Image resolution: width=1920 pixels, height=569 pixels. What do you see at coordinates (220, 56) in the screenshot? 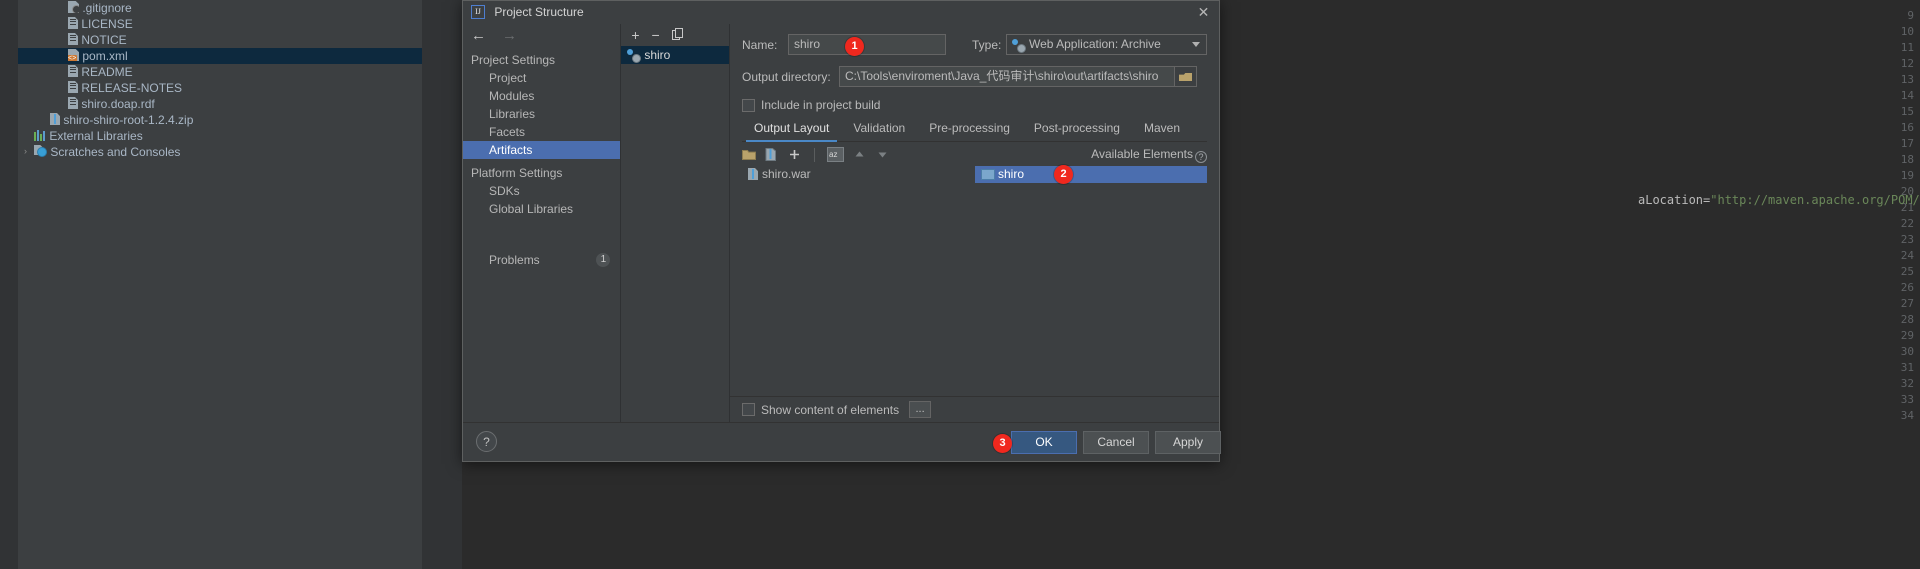
I see `project-tree-row: pom.xml` at bounding box center [220, 56].